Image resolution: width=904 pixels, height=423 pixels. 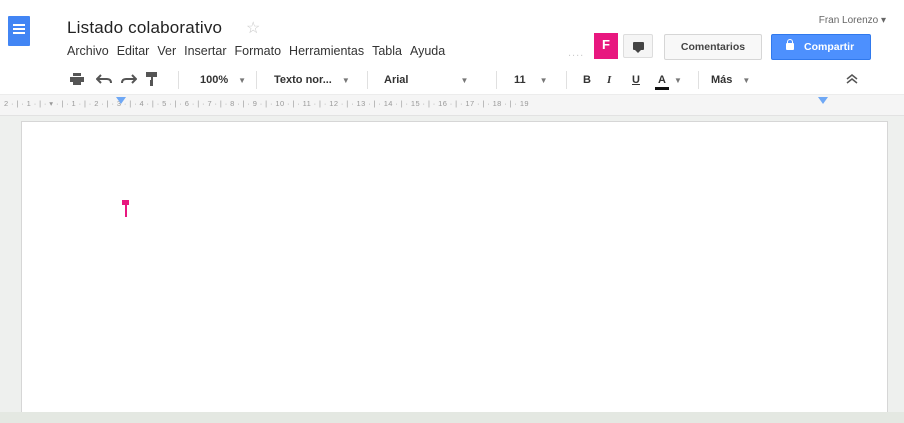 What do you see at coordinates (152, 81) in the screenshot?
I see `paint-format-icon` at bounding box center [152, 81].